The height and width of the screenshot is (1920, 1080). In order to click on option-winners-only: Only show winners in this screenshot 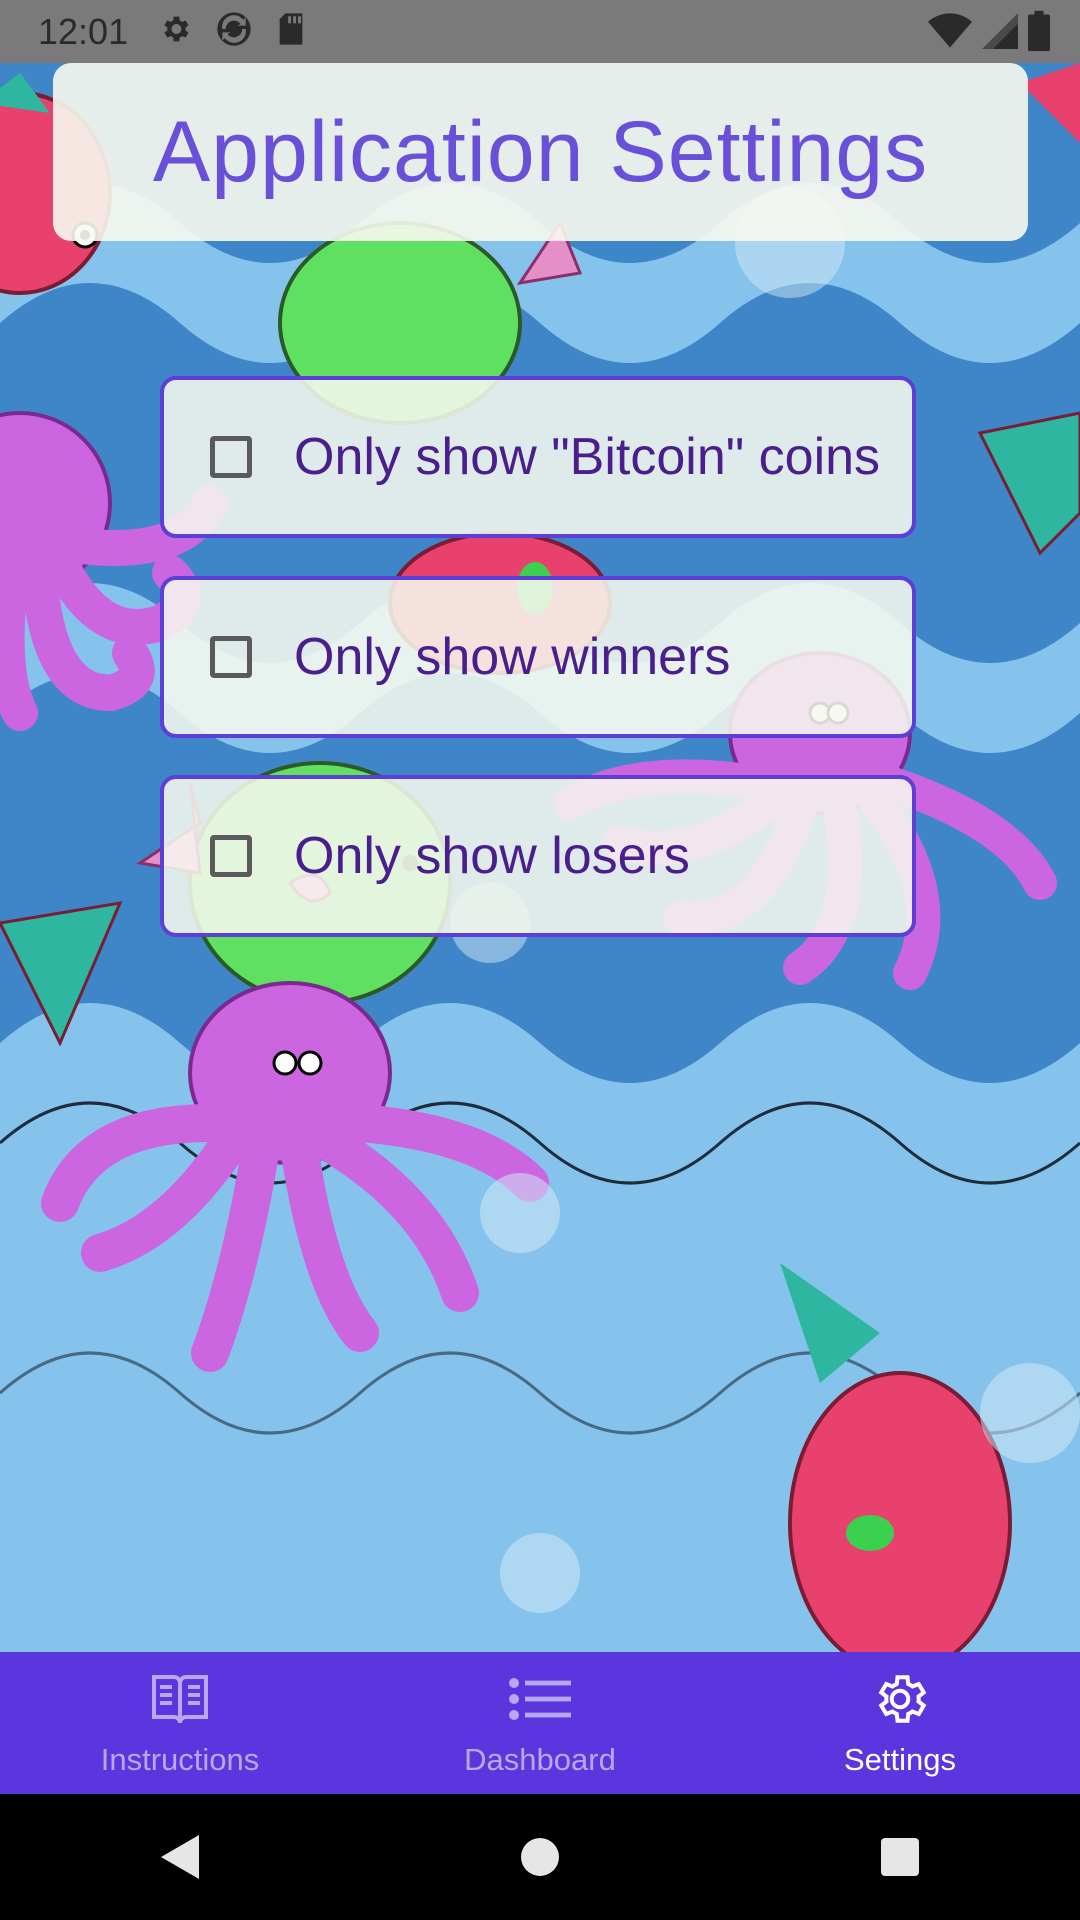, I will do `click(538, 657)`.